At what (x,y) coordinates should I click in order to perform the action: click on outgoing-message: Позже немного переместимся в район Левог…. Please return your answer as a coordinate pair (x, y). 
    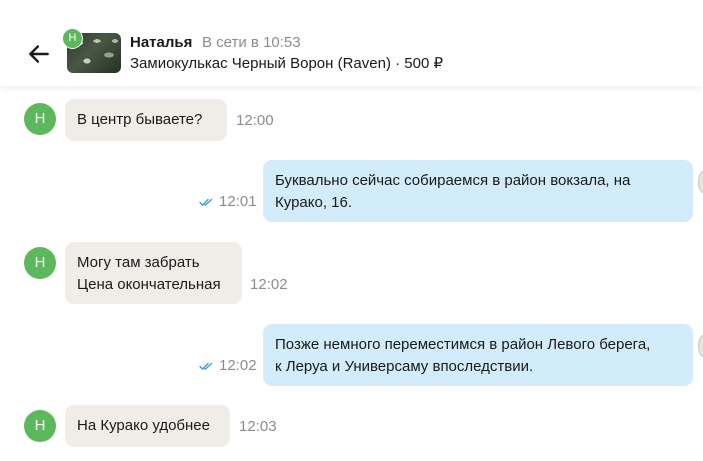
    Looking at the image, I should click on (478, 355).